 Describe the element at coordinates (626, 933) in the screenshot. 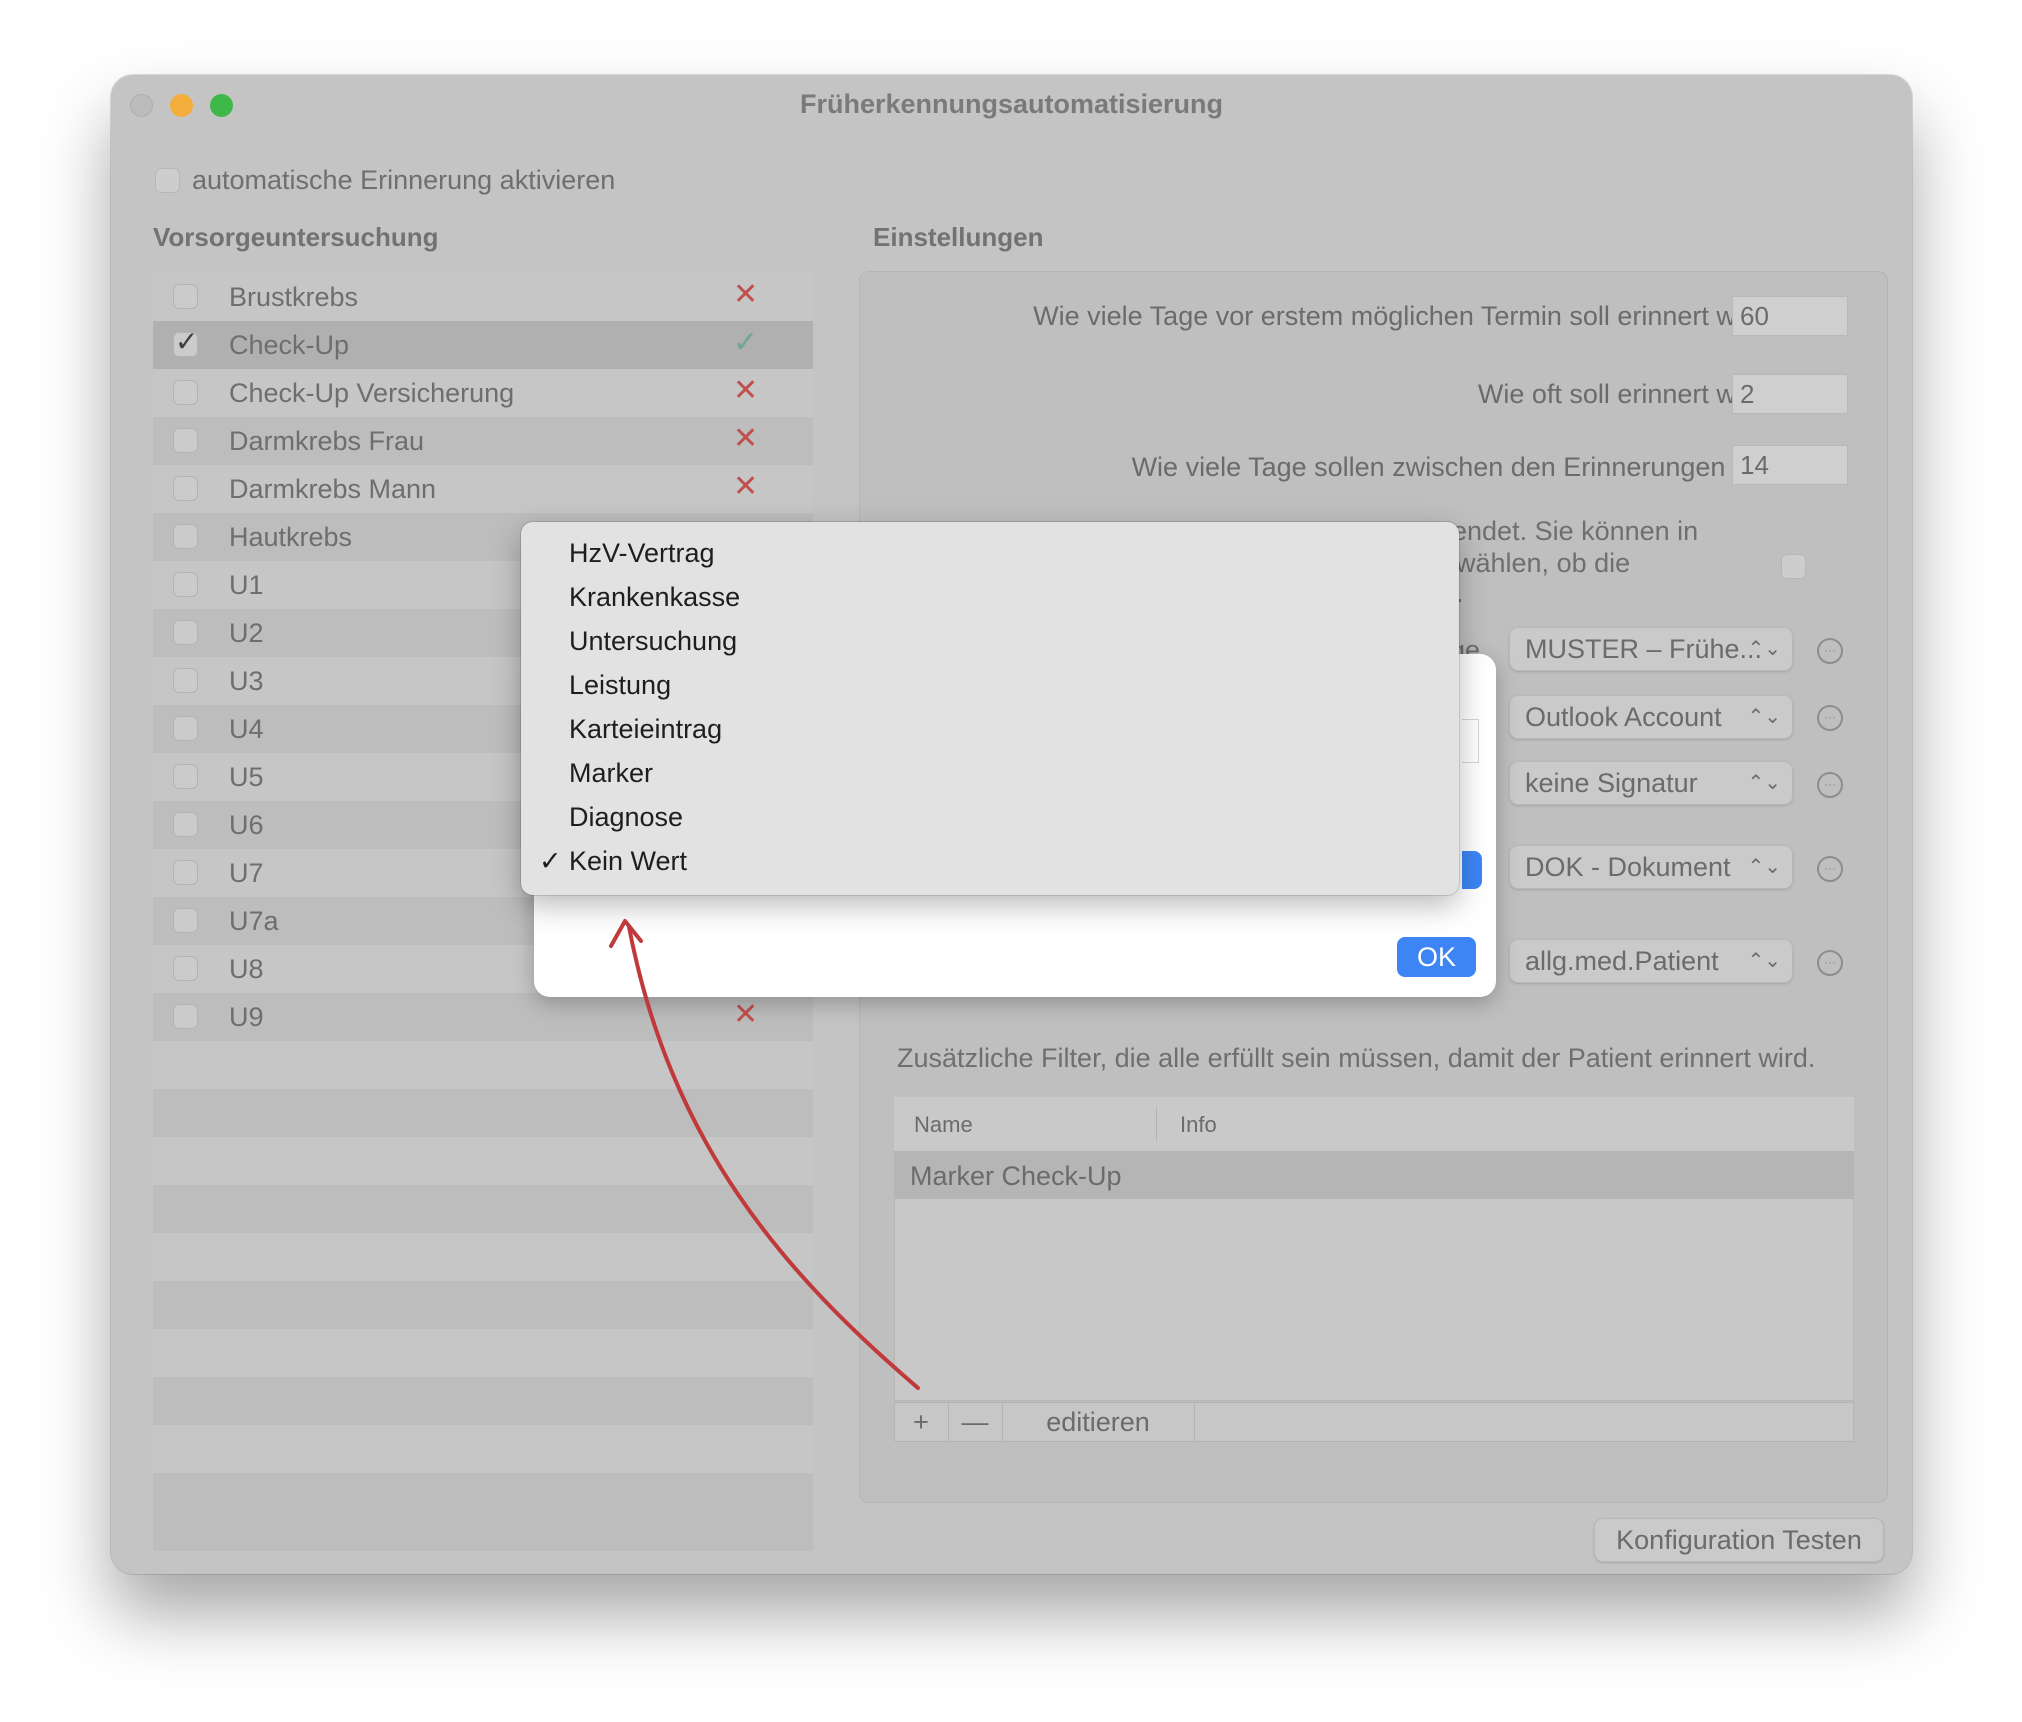

I see `arrow-head` at that location.